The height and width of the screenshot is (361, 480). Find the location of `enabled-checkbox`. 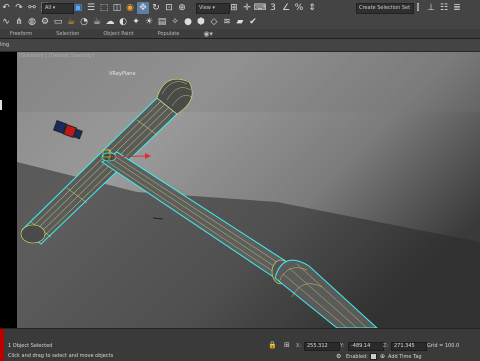

enabled-checkbox is located at coordinates (373, 356).